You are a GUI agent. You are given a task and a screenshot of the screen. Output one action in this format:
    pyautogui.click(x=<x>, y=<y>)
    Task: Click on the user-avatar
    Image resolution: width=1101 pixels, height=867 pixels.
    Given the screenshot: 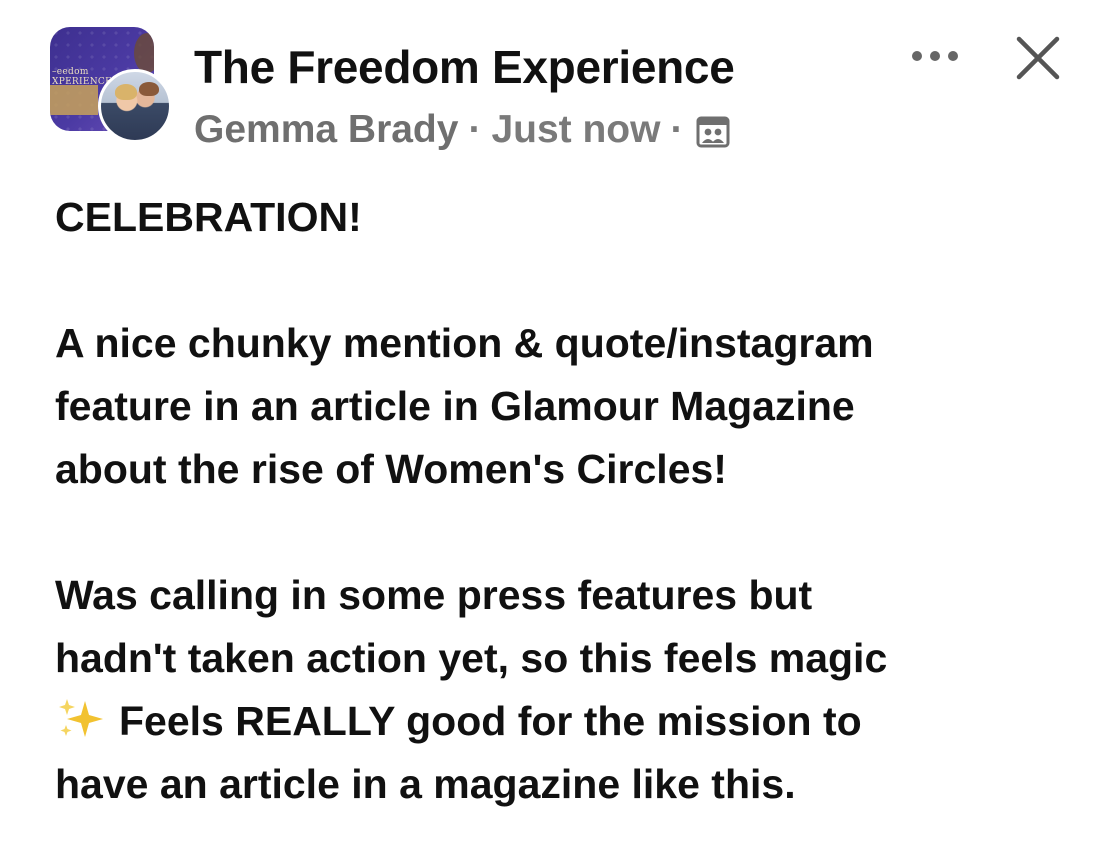 What is the action you would take?
    pyautogui.click(x=135, y=106)
    